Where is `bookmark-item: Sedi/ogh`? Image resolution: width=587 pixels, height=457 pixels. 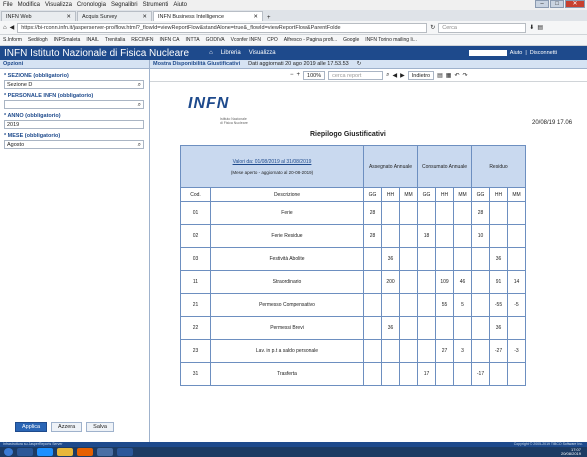
bookmark-item: Sedi/ogh is located at coordinates (38, 40).